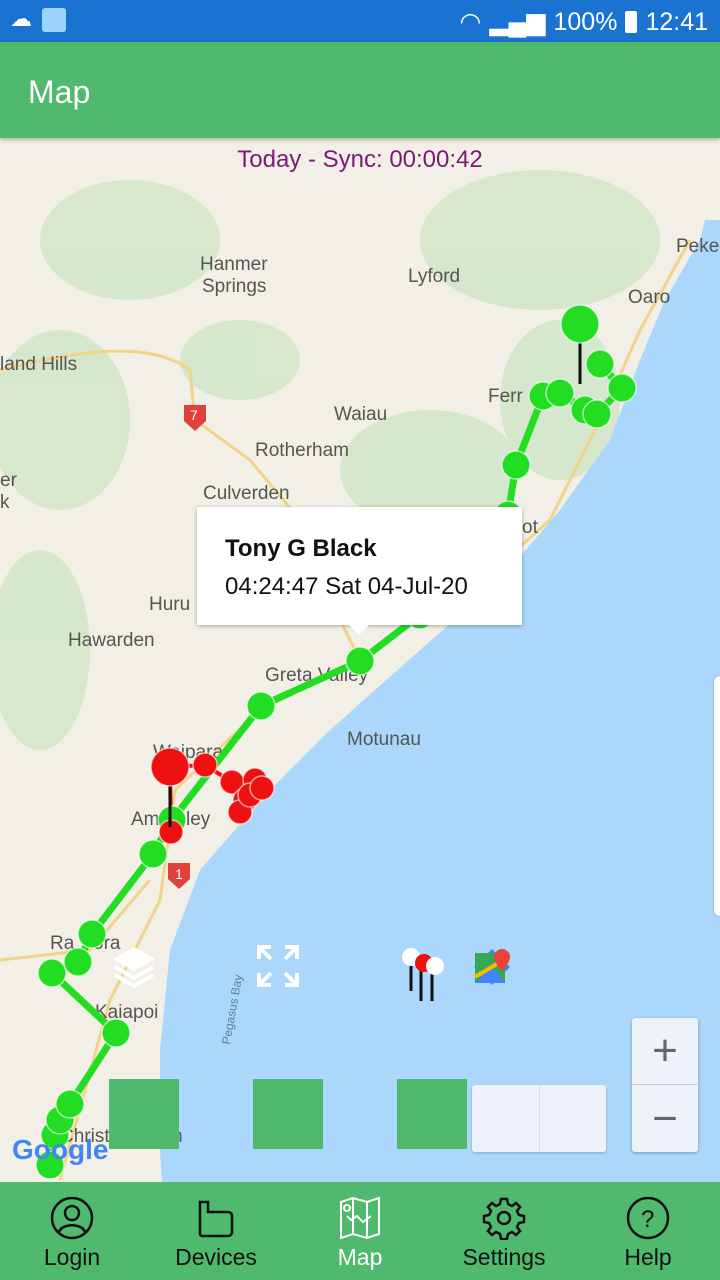 This screenshot has height=1280, width=720. I want to click on fit-bounds-button, so click(288, 1047).